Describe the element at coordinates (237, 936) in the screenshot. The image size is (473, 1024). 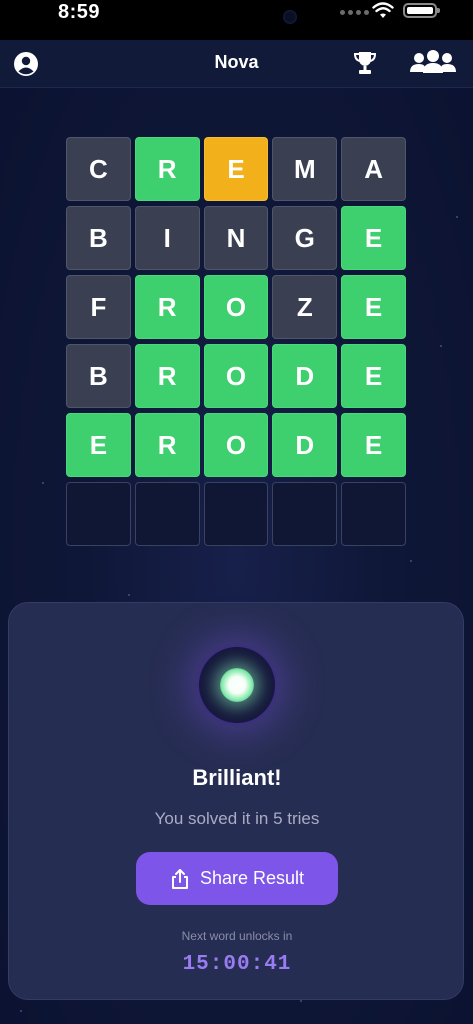
I see `next-word-label: Next word unlocks in` at that location.